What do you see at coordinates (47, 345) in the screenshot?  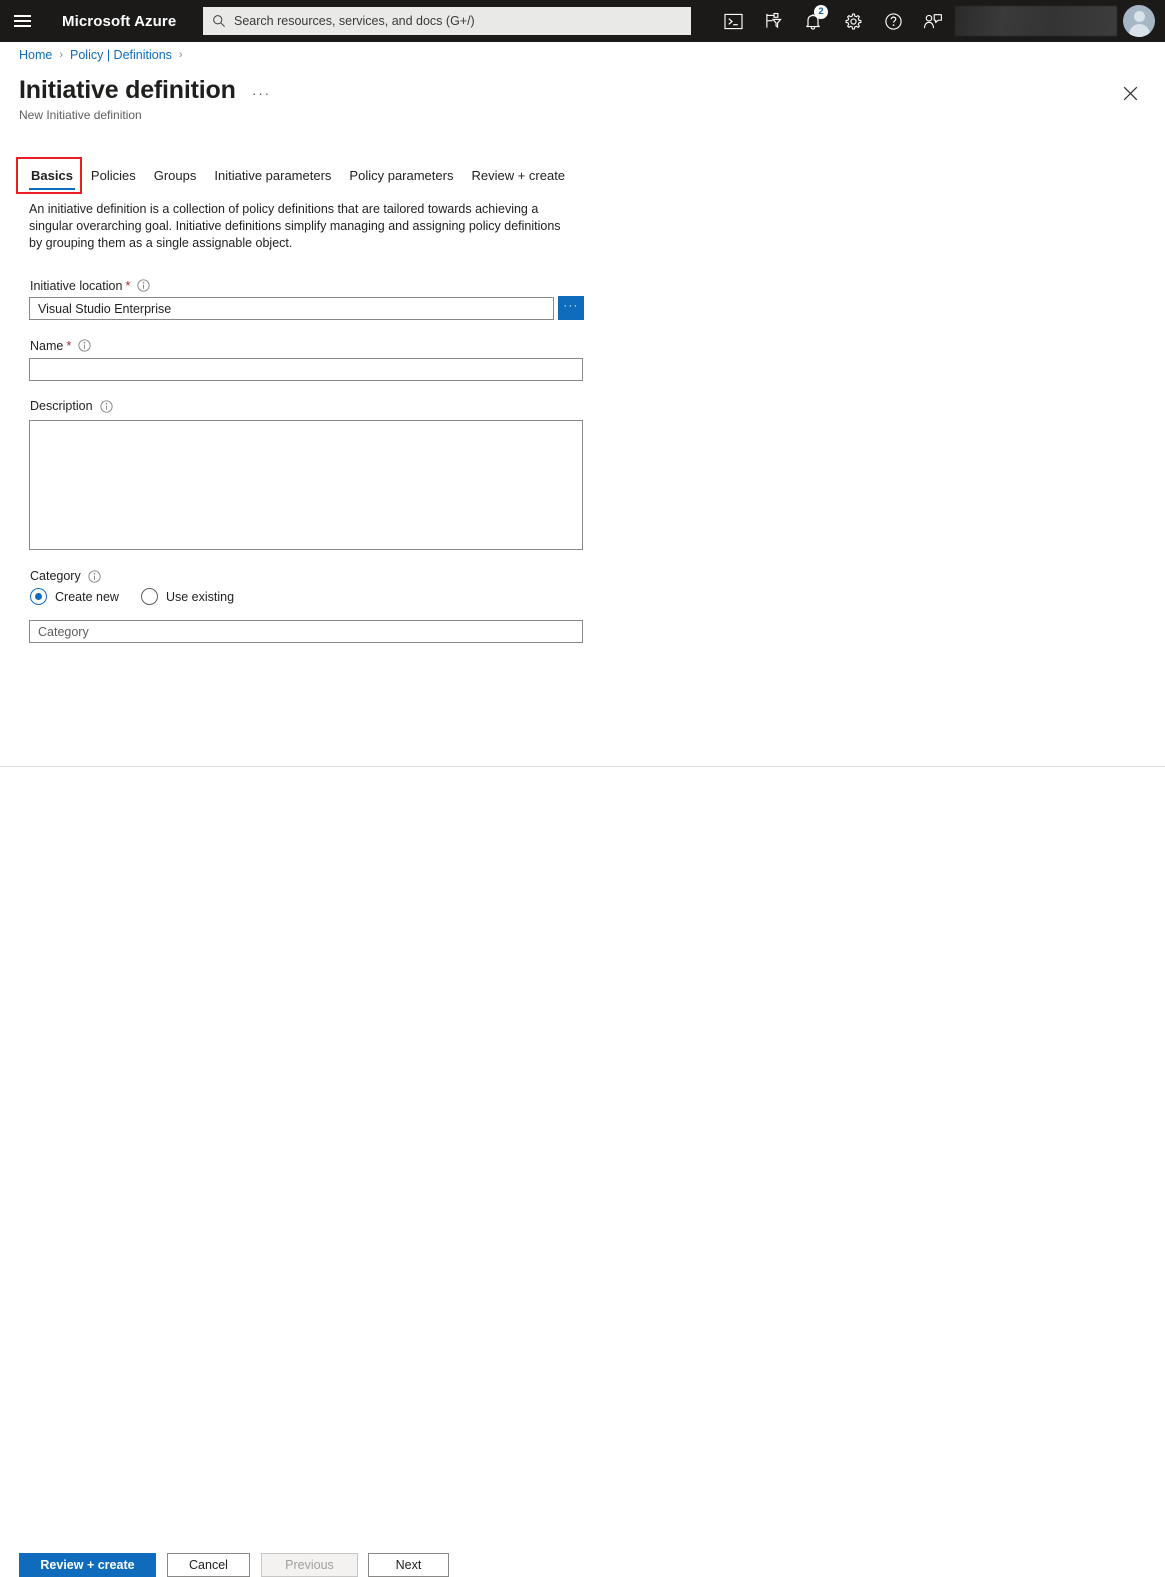 I see `name-label-text: Name` at bounding box center [47, 345].